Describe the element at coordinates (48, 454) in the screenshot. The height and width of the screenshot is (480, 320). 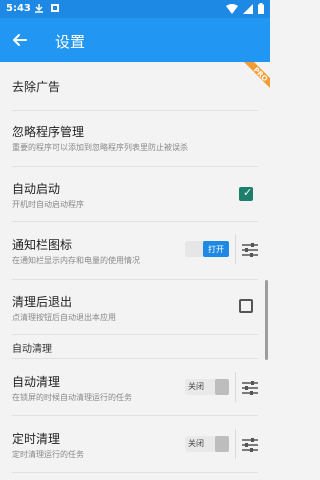
I see `timed-clean-subtitle: 定时清理运行的任务` at that location.